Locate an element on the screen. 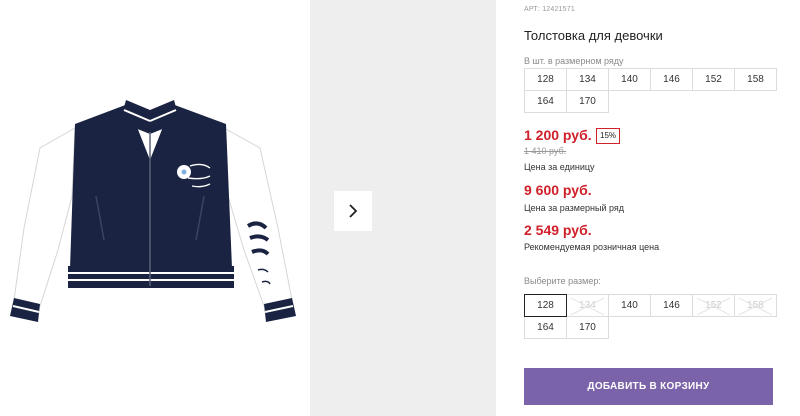 The image size is (800, 416). next-image-button is located at coordinates (353, 211).